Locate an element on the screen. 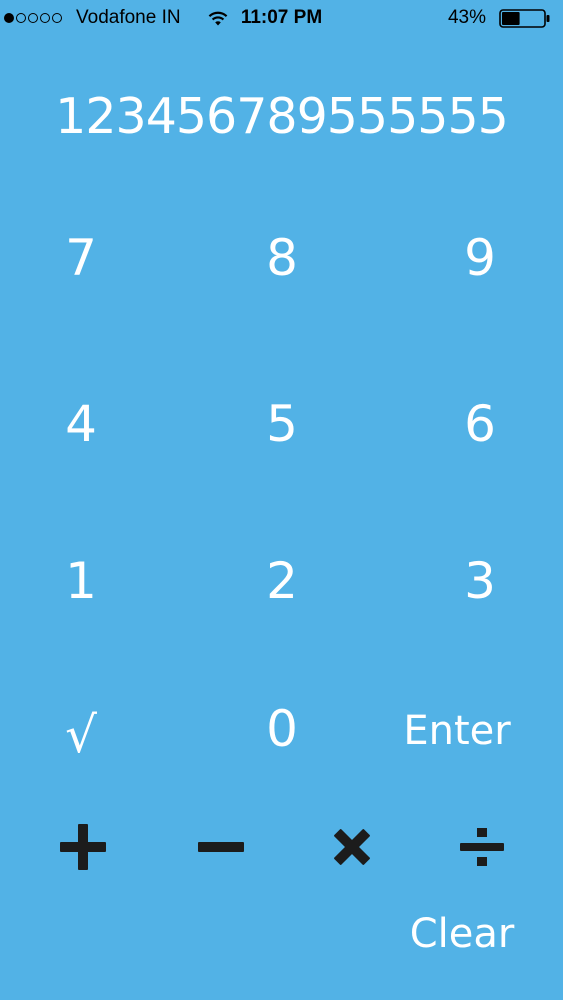 This screenshot has height=1000, width=563. divide-icon is located at coordinates (482, 847).